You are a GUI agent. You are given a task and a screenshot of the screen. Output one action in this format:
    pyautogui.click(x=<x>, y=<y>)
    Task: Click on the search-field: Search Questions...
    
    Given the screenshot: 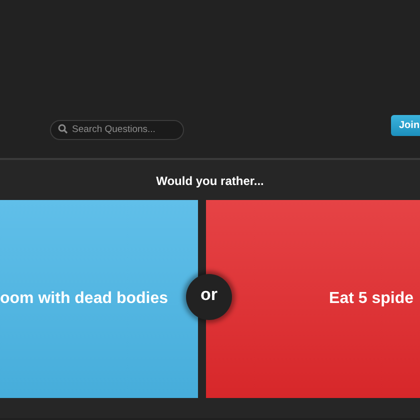 What is the action you would take?
    pyautogui.click(x=117, y=130)
    